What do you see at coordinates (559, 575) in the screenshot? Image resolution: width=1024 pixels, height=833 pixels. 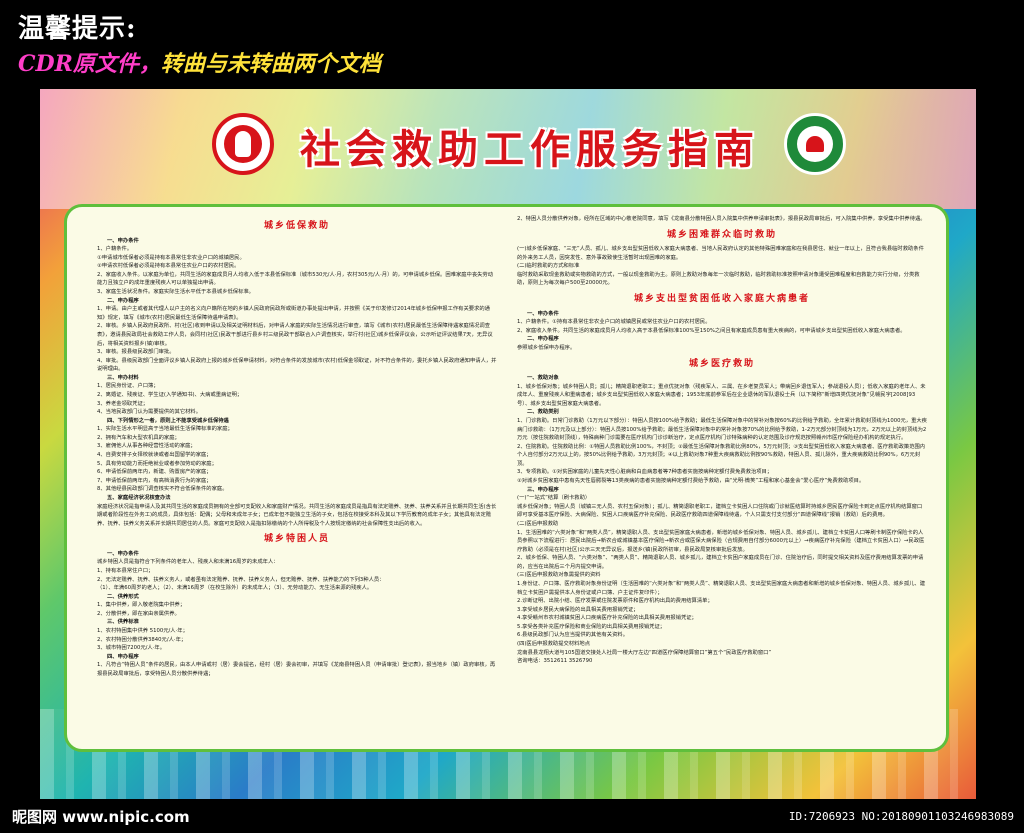 I see `paragraph: (三)医后申报救助对象需提供的资料` at bounding box center [559, 575].